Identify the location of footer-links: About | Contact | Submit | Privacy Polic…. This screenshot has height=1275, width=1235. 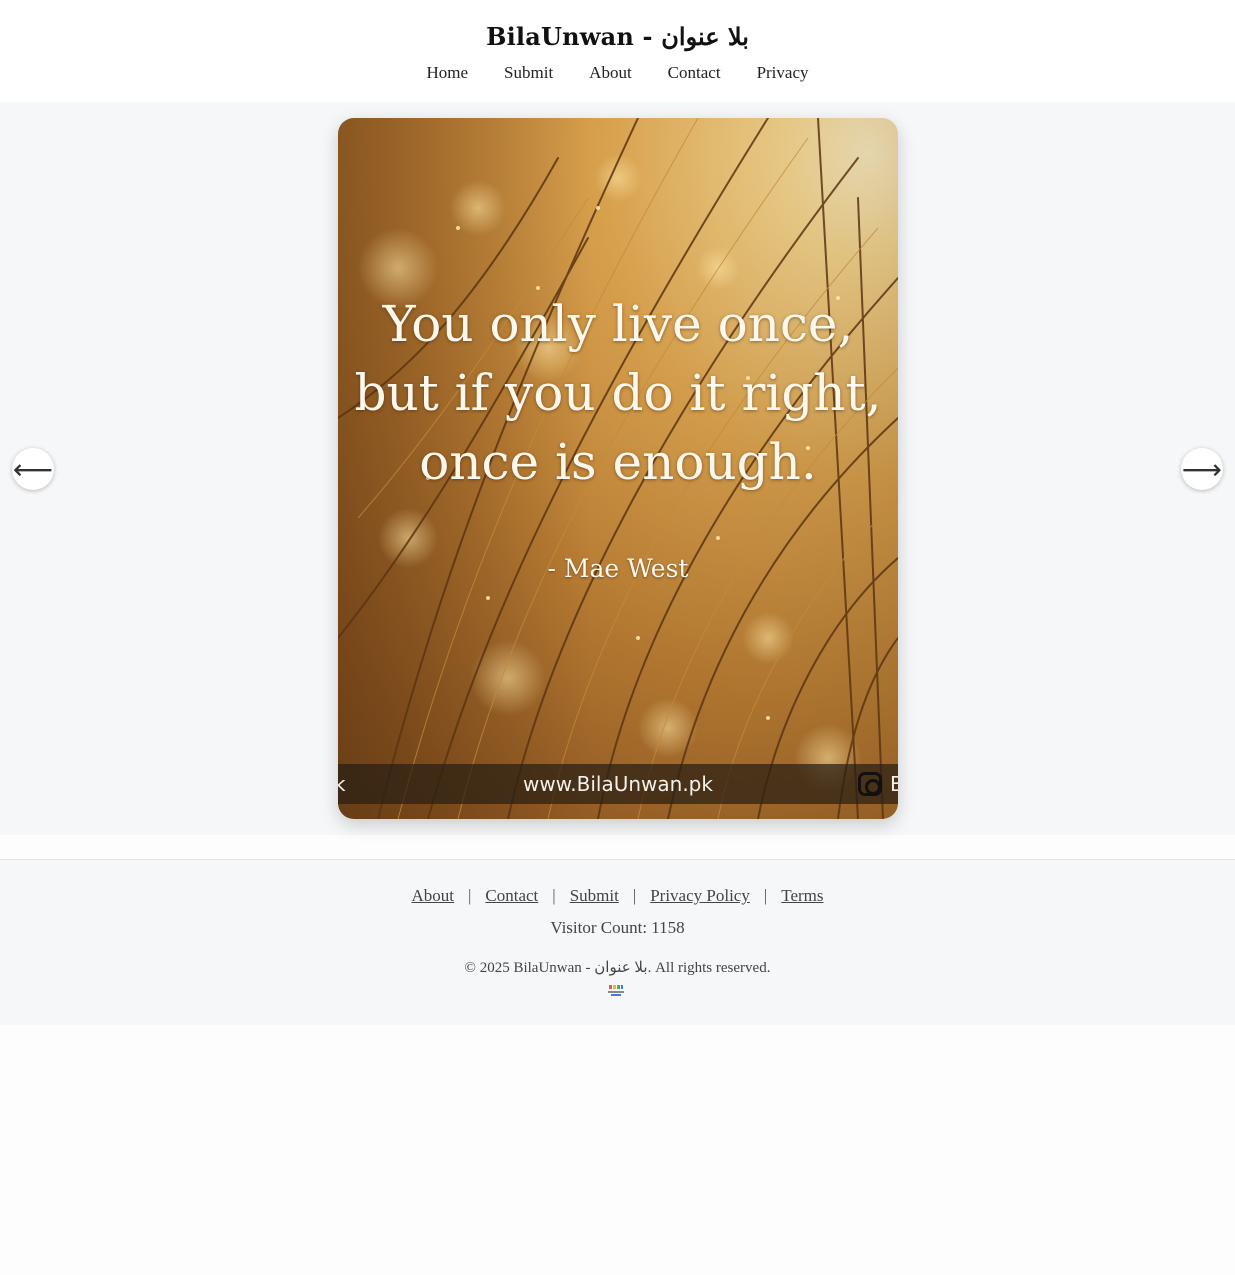
(617, 896).